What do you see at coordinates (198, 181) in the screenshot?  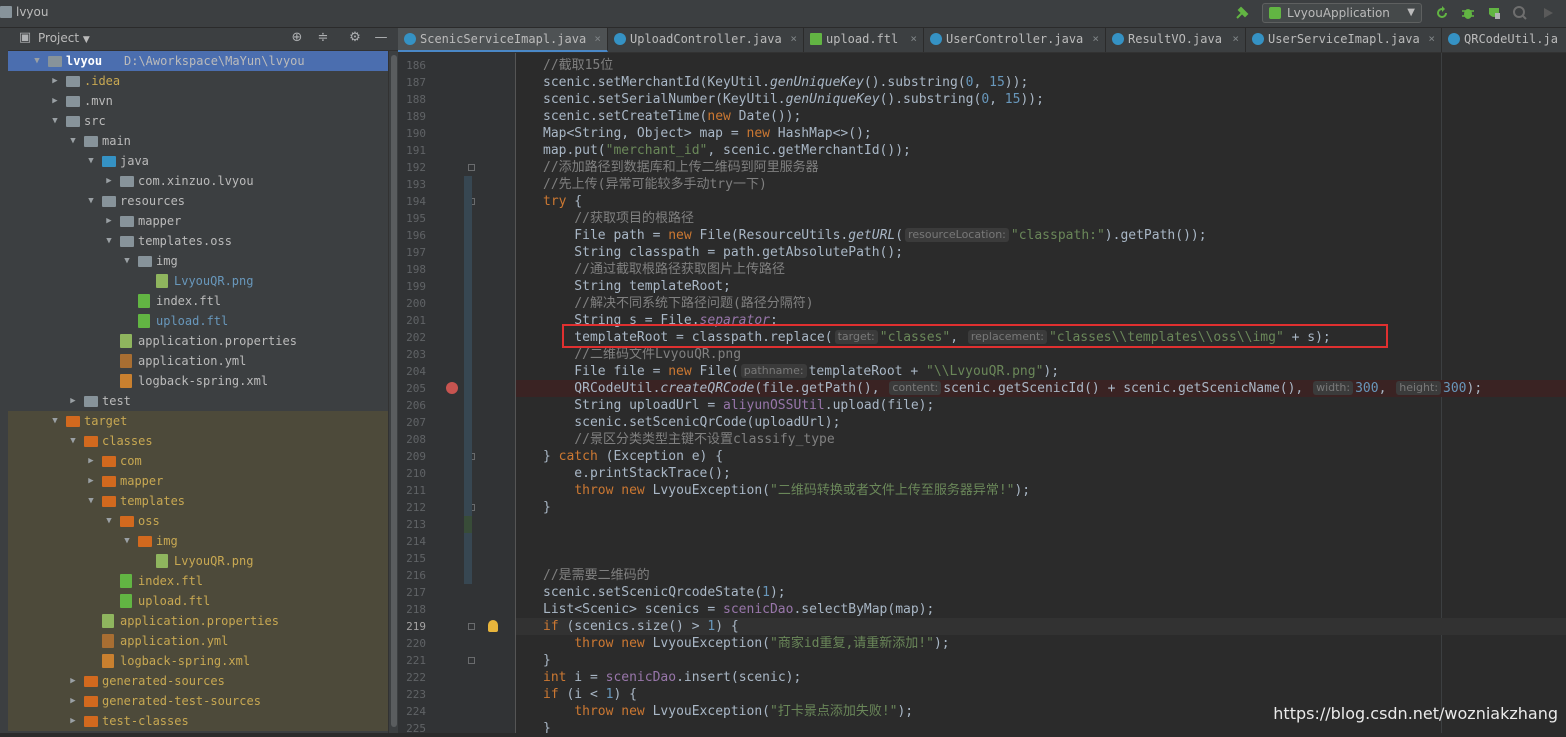 I see `tree-node: ▶ com.xinzuo.lvyou` at bounding box center [198, 181].